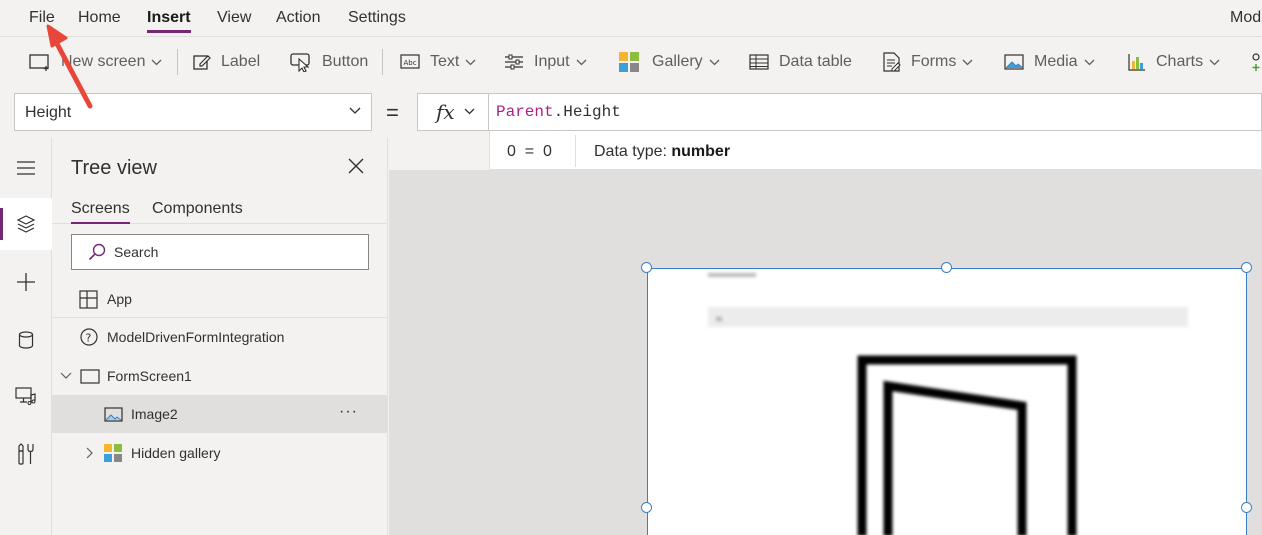  I want to click on tree-item-label: Hidden gallery, so click(176, 453).